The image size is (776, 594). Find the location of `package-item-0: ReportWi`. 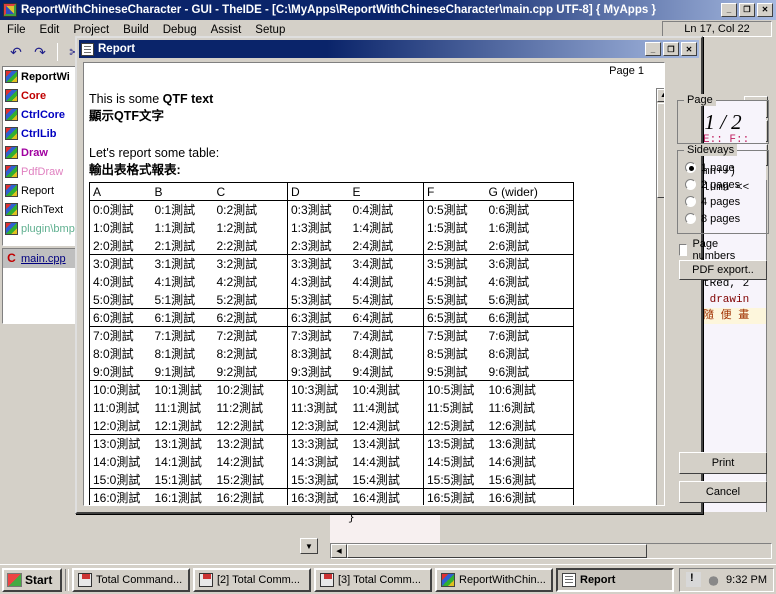

package-item-0: ReportWi is located at coordinates (39, 76).